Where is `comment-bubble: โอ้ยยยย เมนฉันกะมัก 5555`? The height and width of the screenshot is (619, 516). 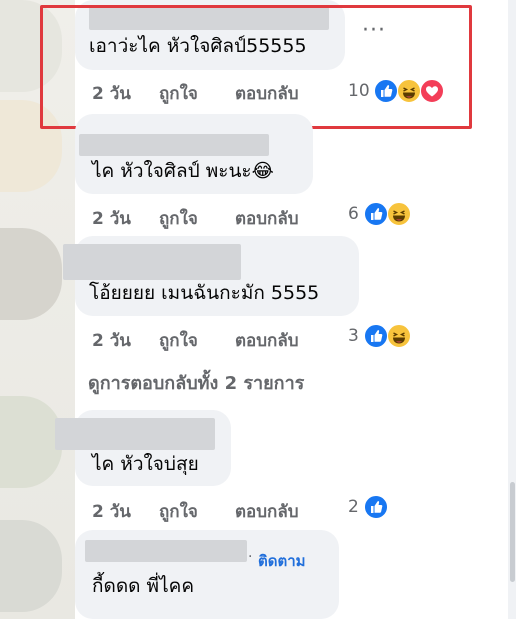 comment-bubble: โอ้ยยยย เมนฉันกะมัก 5555 is located at coordinates (211, 276).